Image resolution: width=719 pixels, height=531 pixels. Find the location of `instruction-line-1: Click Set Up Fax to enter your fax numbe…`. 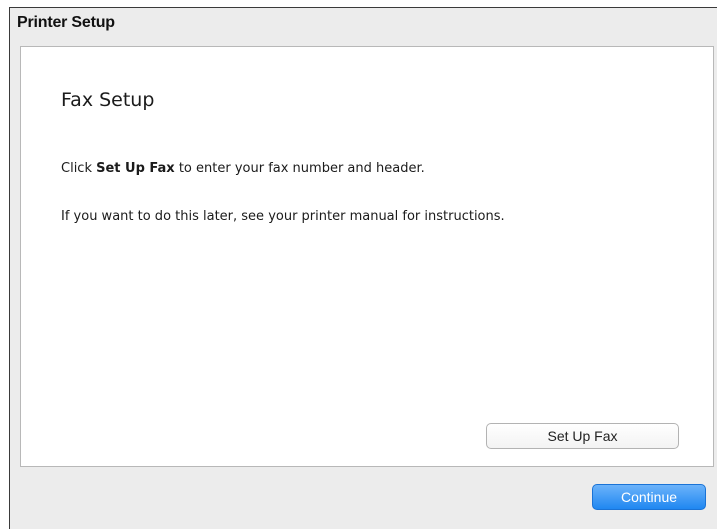

instruction-line-1: Click Set Up Fax to enter your fax numbe… is located at coordinates (243, 168).